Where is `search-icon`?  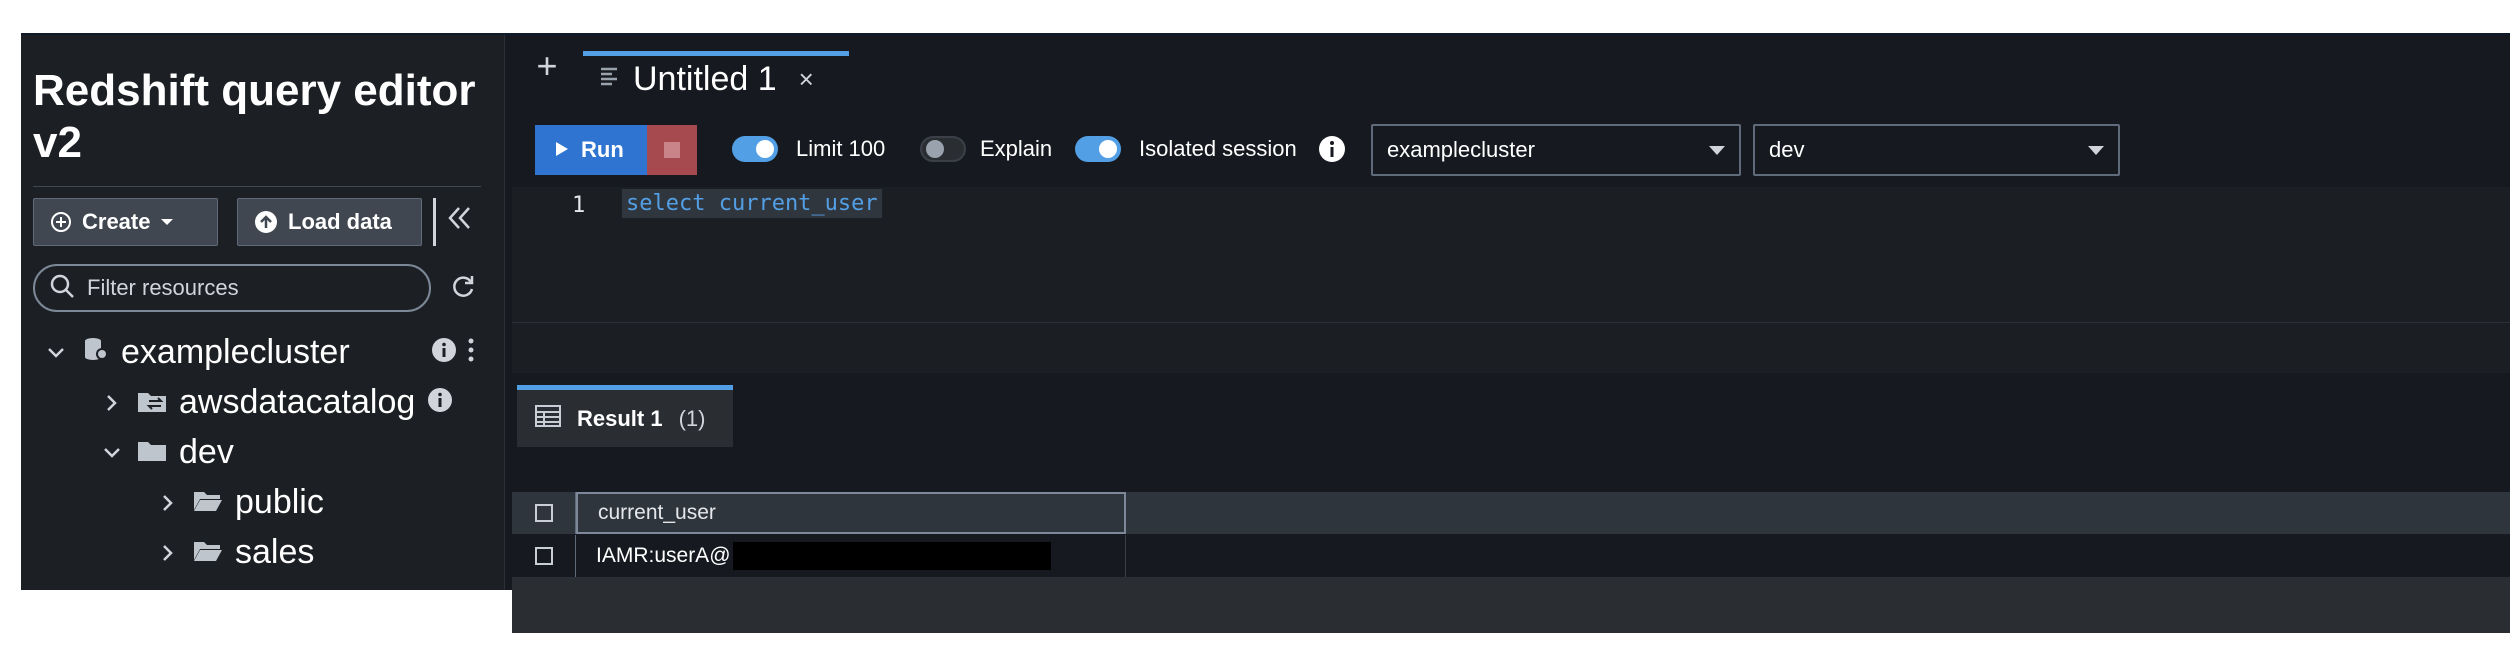
search-icon is located at coordinates (62, 288).